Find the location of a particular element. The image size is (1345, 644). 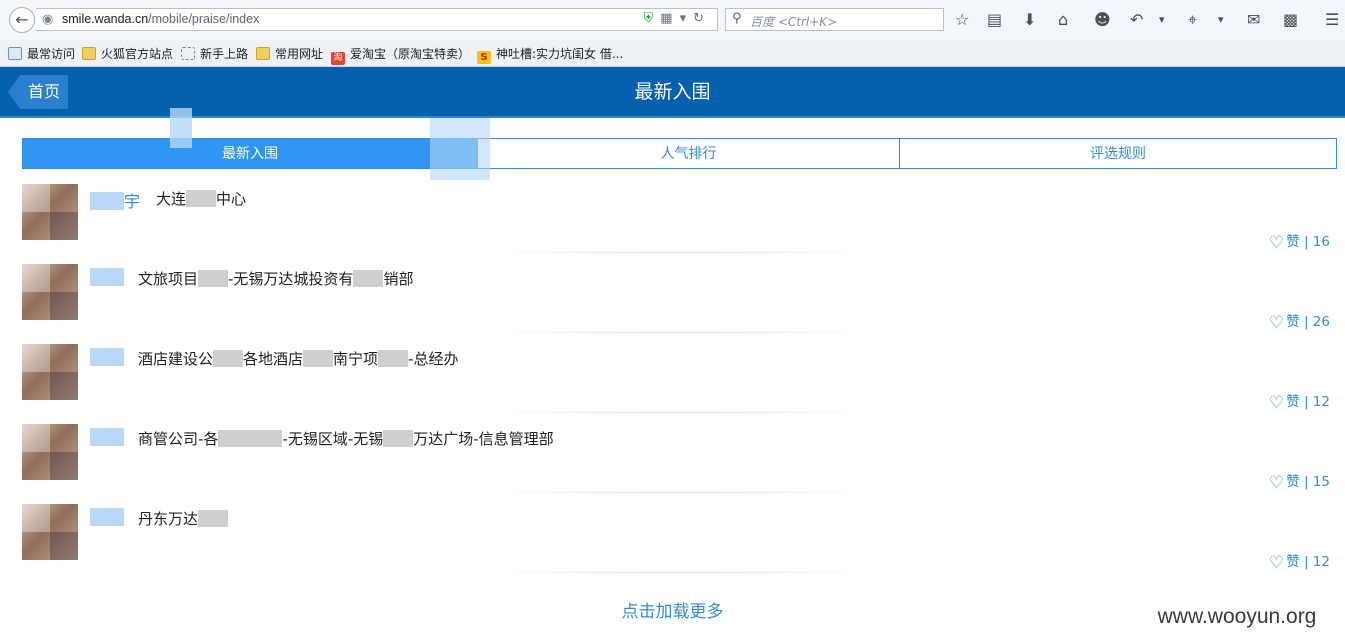

search-bar: ⚲ 百度 <Ctrl+K> is located at coordinates (834, 19).